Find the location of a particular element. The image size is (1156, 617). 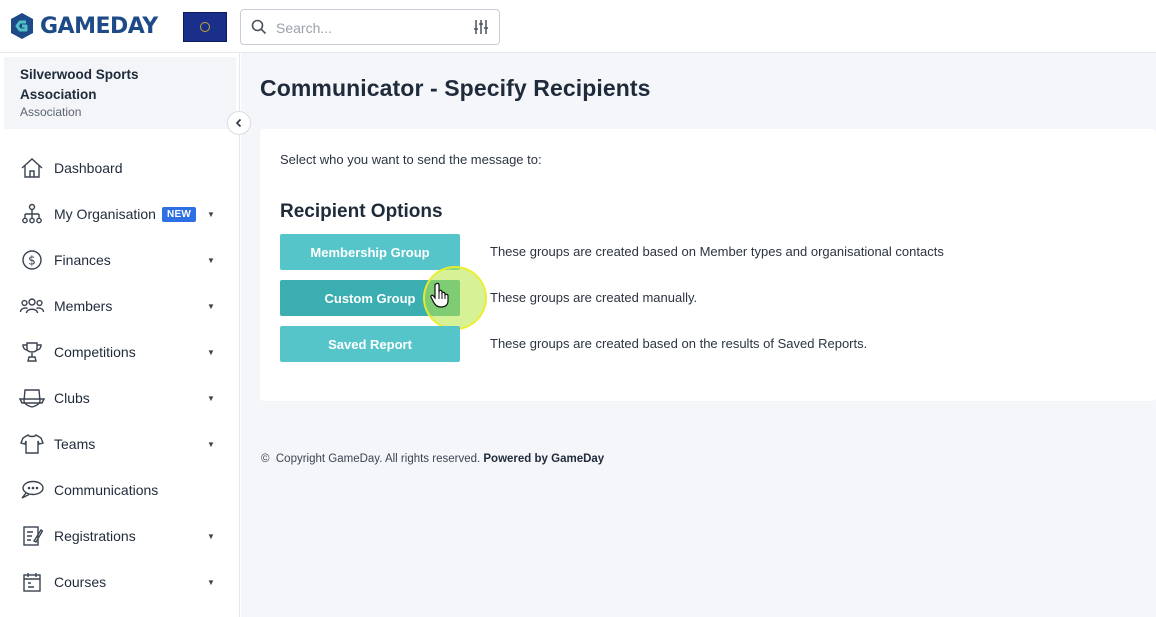

logo-text: GAMEDAY is located at coordinates (99, 26).